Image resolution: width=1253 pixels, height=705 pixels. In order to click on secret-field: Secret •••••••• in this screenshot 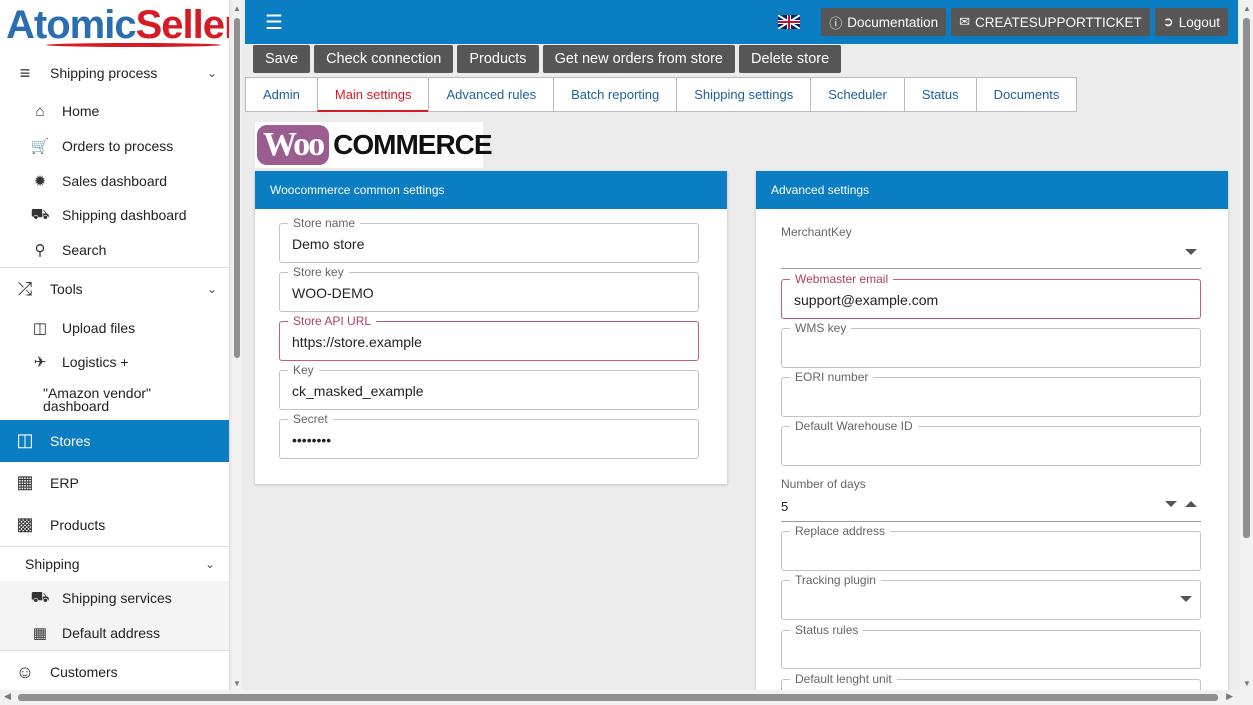, I will do `click(489, 435)`.